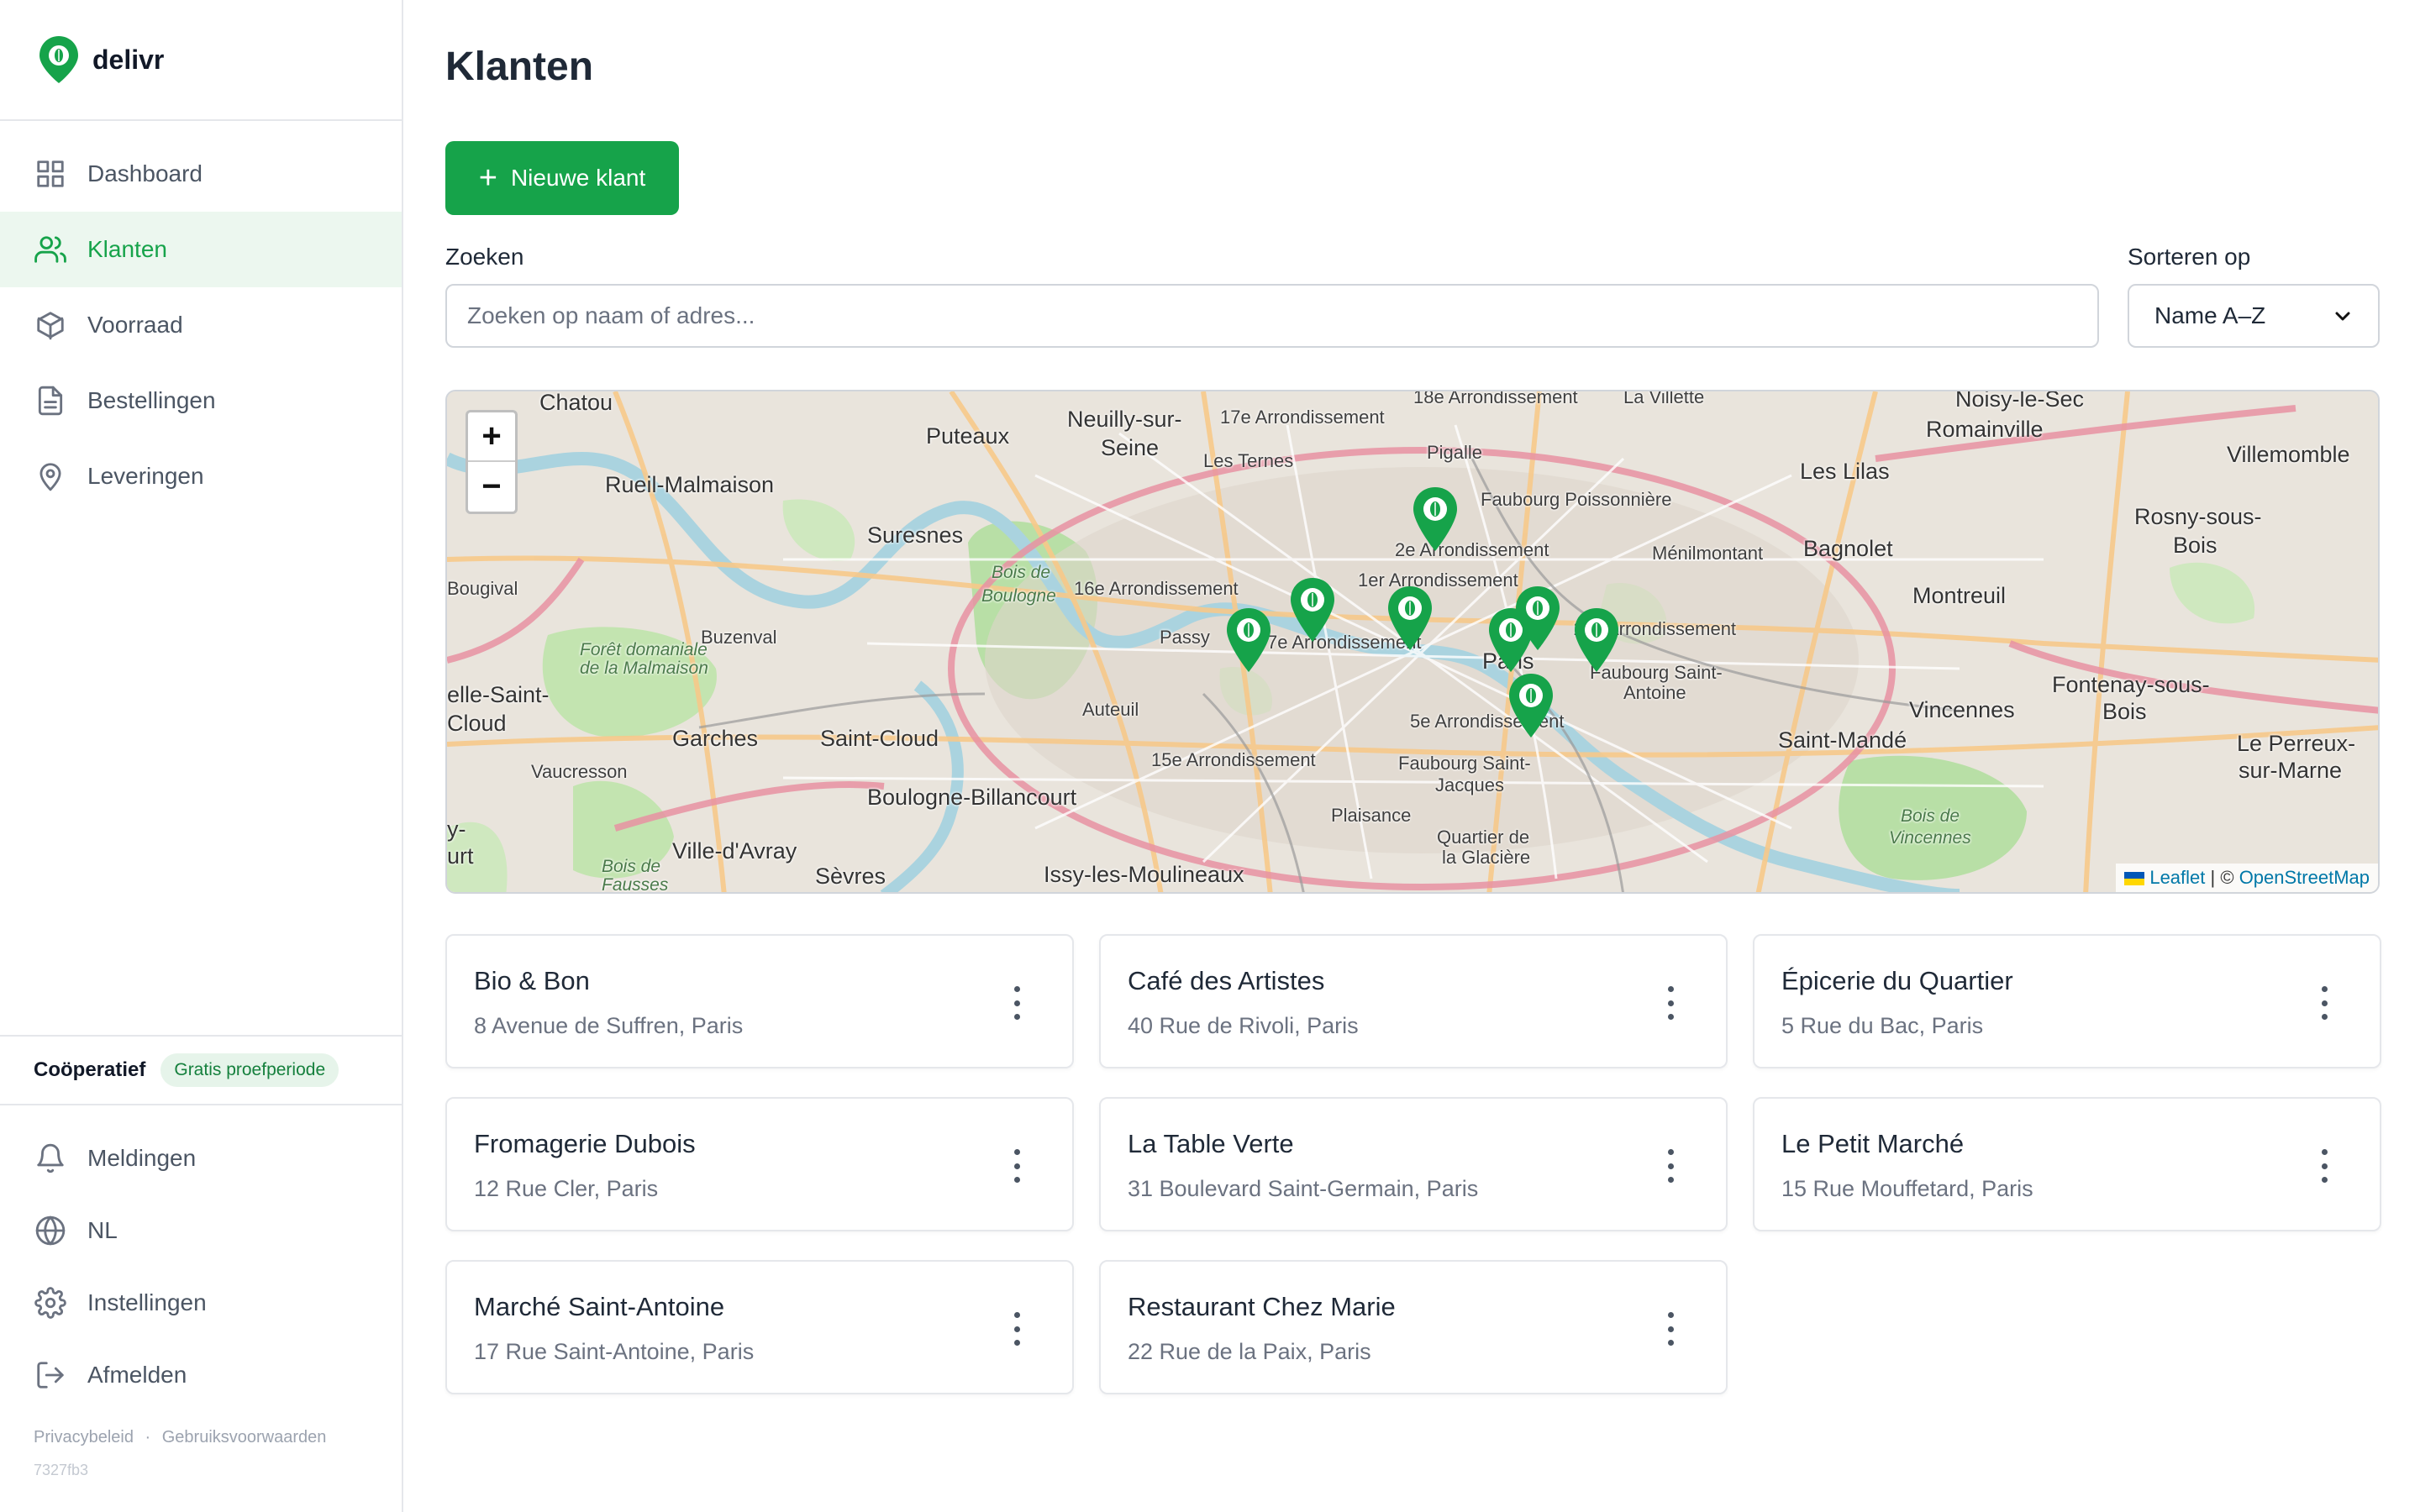 The image size is (2420, 1512). I want to click on customer-name: Le Petit Marché, so click(1873, 1143).